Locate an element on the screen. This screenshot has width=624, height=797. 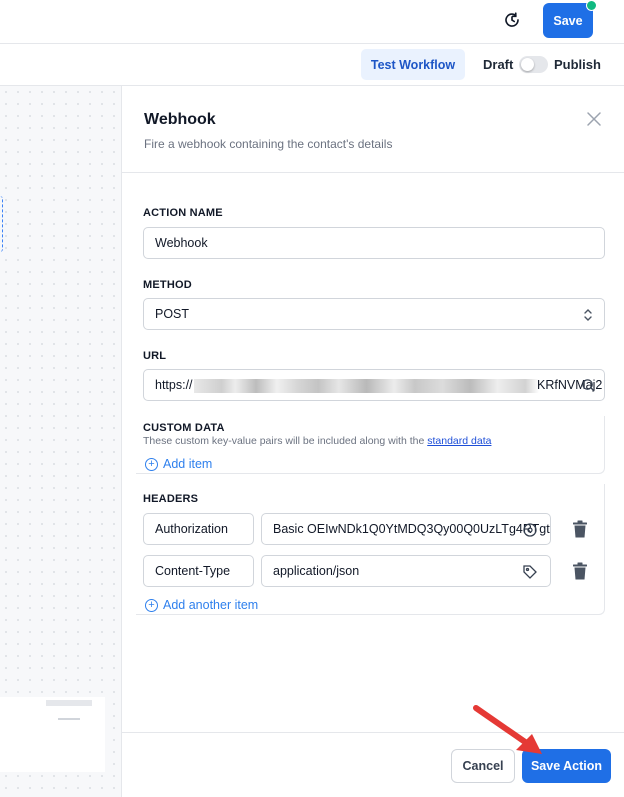
method-value: POST is located at coordinates (172, 314).